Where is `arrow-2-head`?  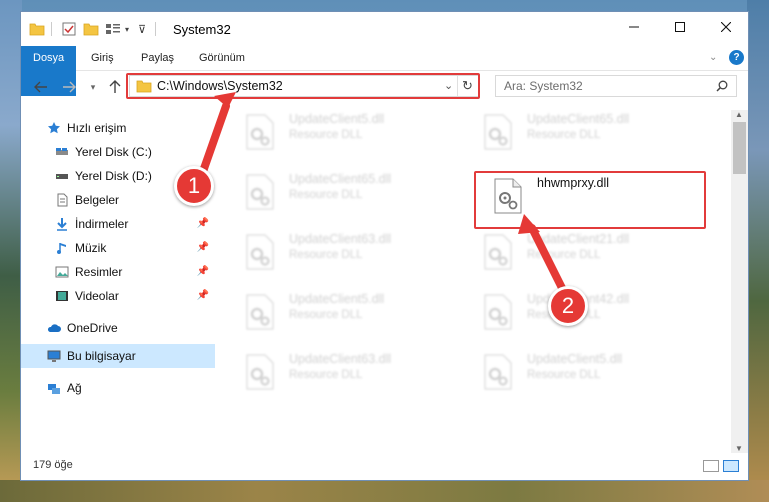
arrow-2-head is located at coordinates (529, 224).